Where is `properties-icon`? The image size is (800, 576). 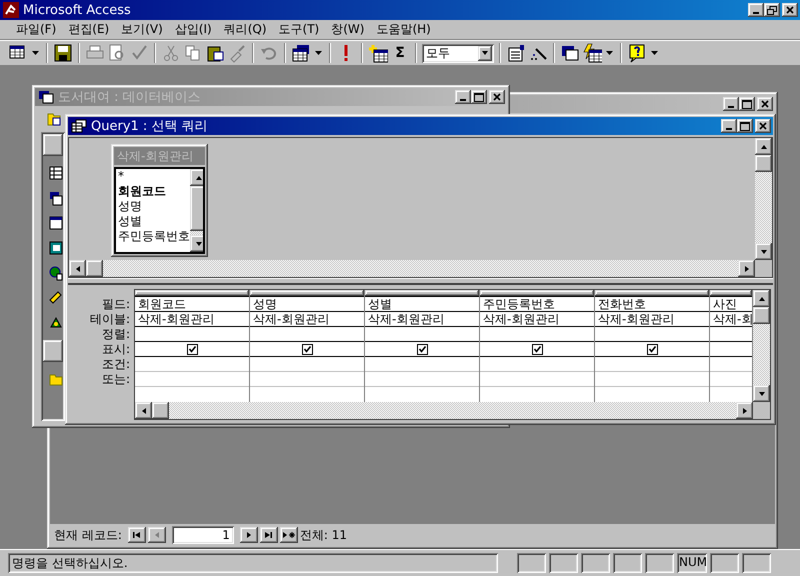 properties-icon is located at coordinates (516, 53).